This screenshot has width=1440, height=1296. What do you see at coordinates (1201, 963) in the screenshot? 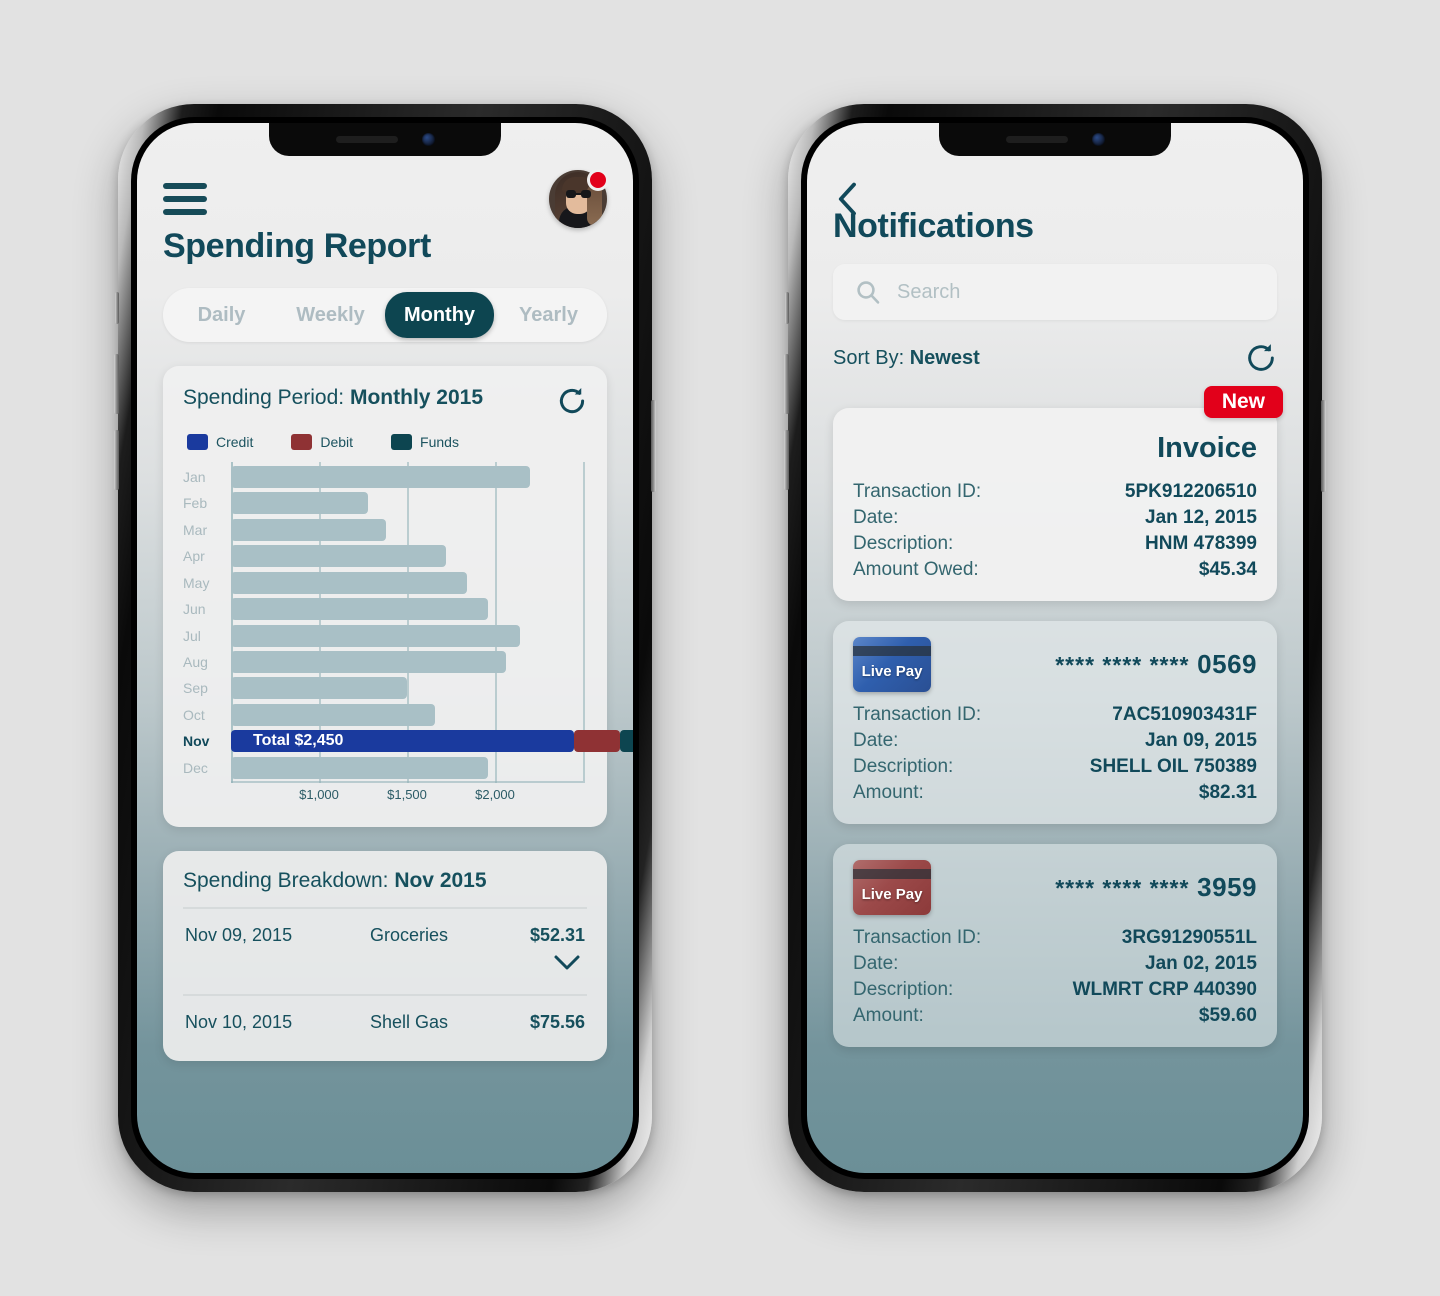
I see `field-value: Jan 02, 2015` at bounding box center [1201, 963].